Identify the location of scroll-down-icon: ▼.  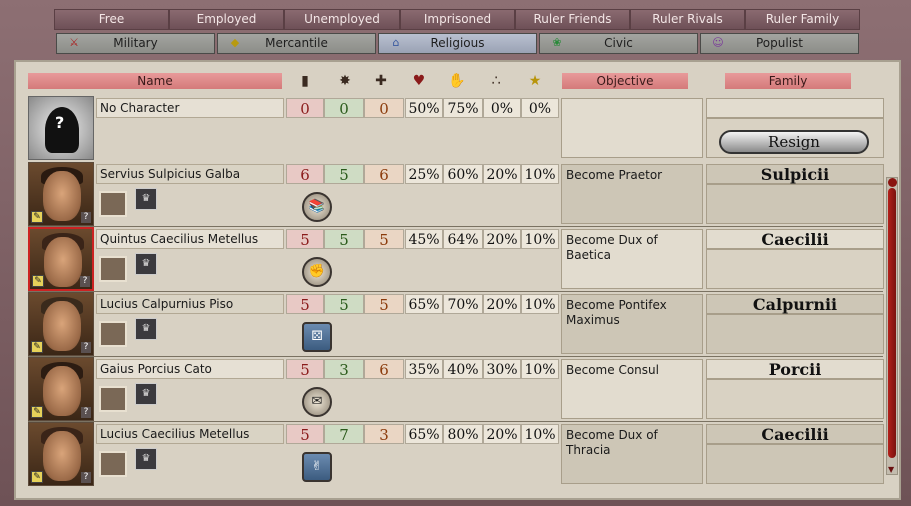
(891, 469).